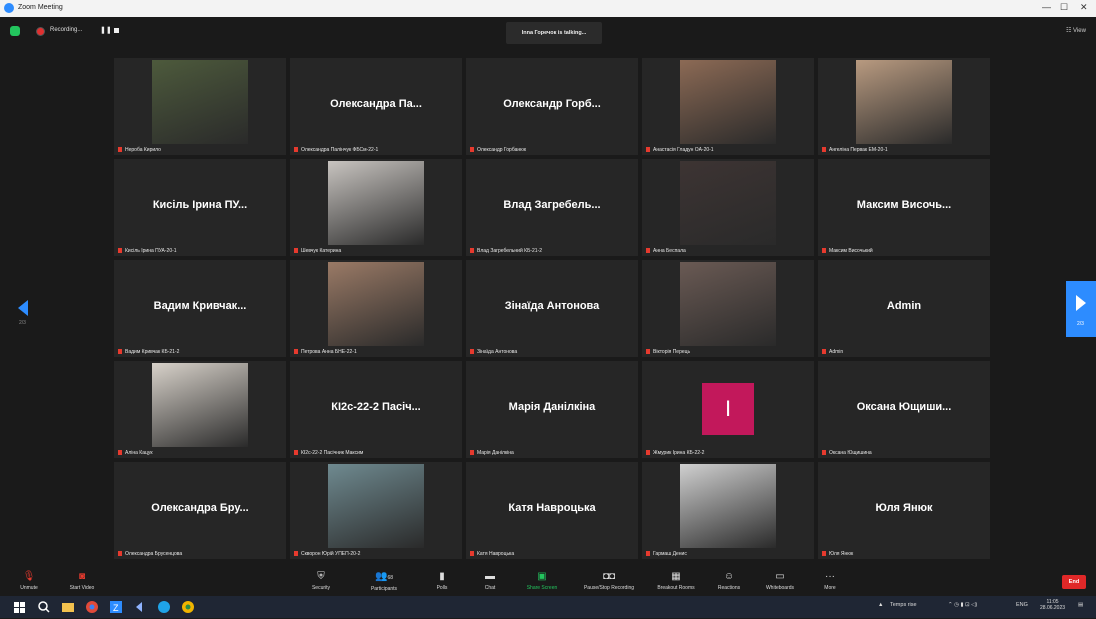 The image size is (1096, 619). I want to click on pause-stop-recording-button: ◘◘ Pause/Stop Recording, so click(609, 581).